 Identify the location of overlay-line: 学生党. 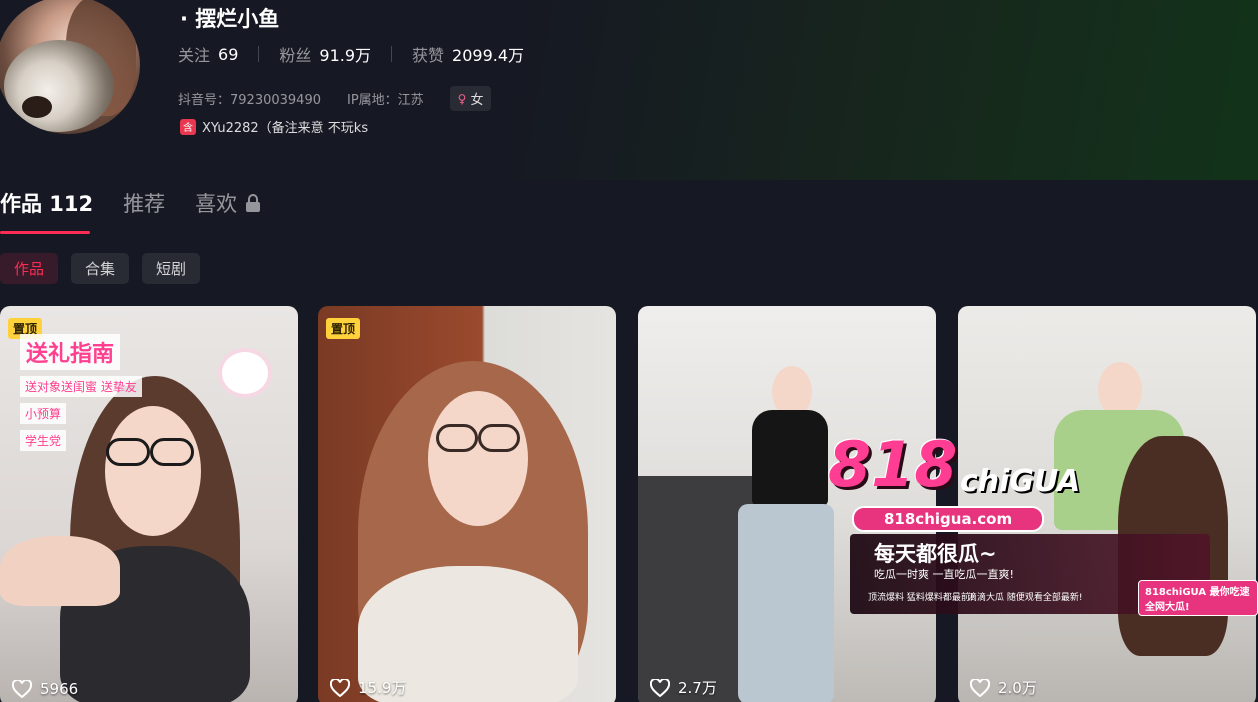
(43, 440).